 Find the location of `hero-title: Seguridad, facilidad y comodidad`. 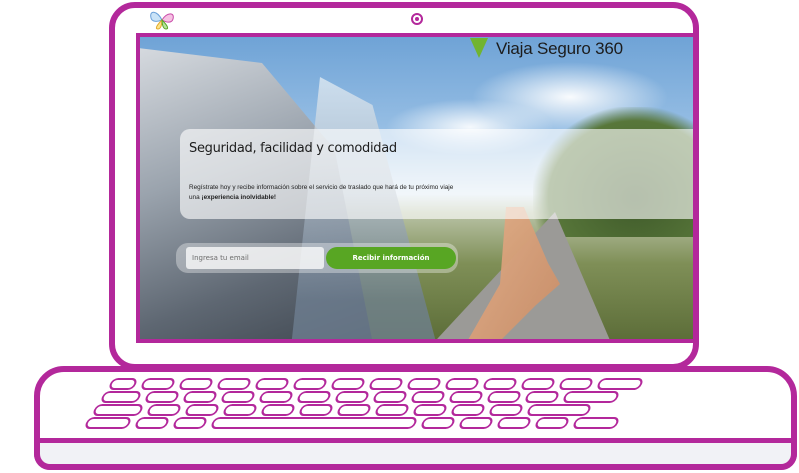

hero-title: Seguridad, facilidad y comodidad is located at coordinates (293, 148).